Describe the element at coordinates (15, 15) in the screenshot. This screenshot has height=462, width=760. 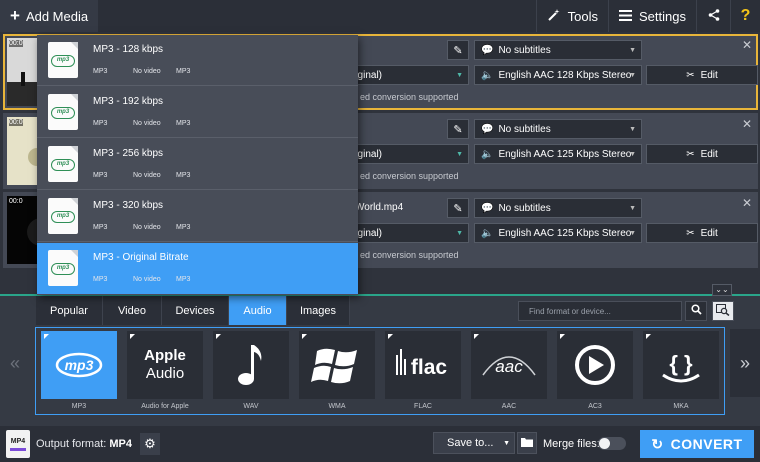
I see `plus-icon: +` at that location.